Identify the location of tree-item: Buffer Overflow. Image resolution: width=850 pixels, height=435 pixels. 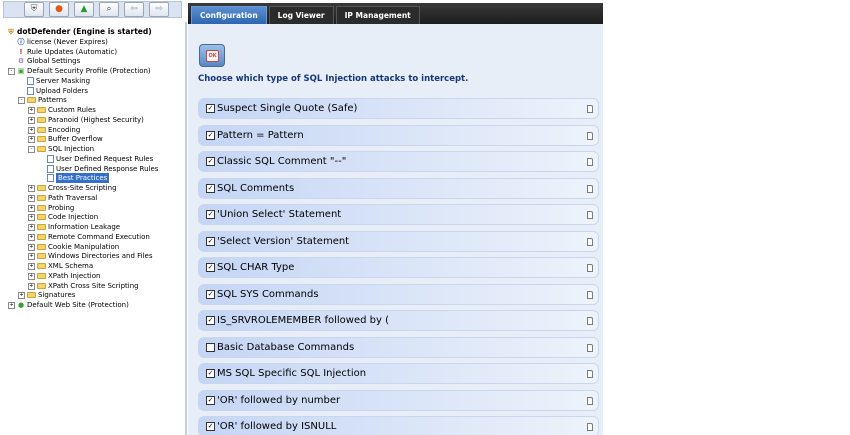
(70, 139).